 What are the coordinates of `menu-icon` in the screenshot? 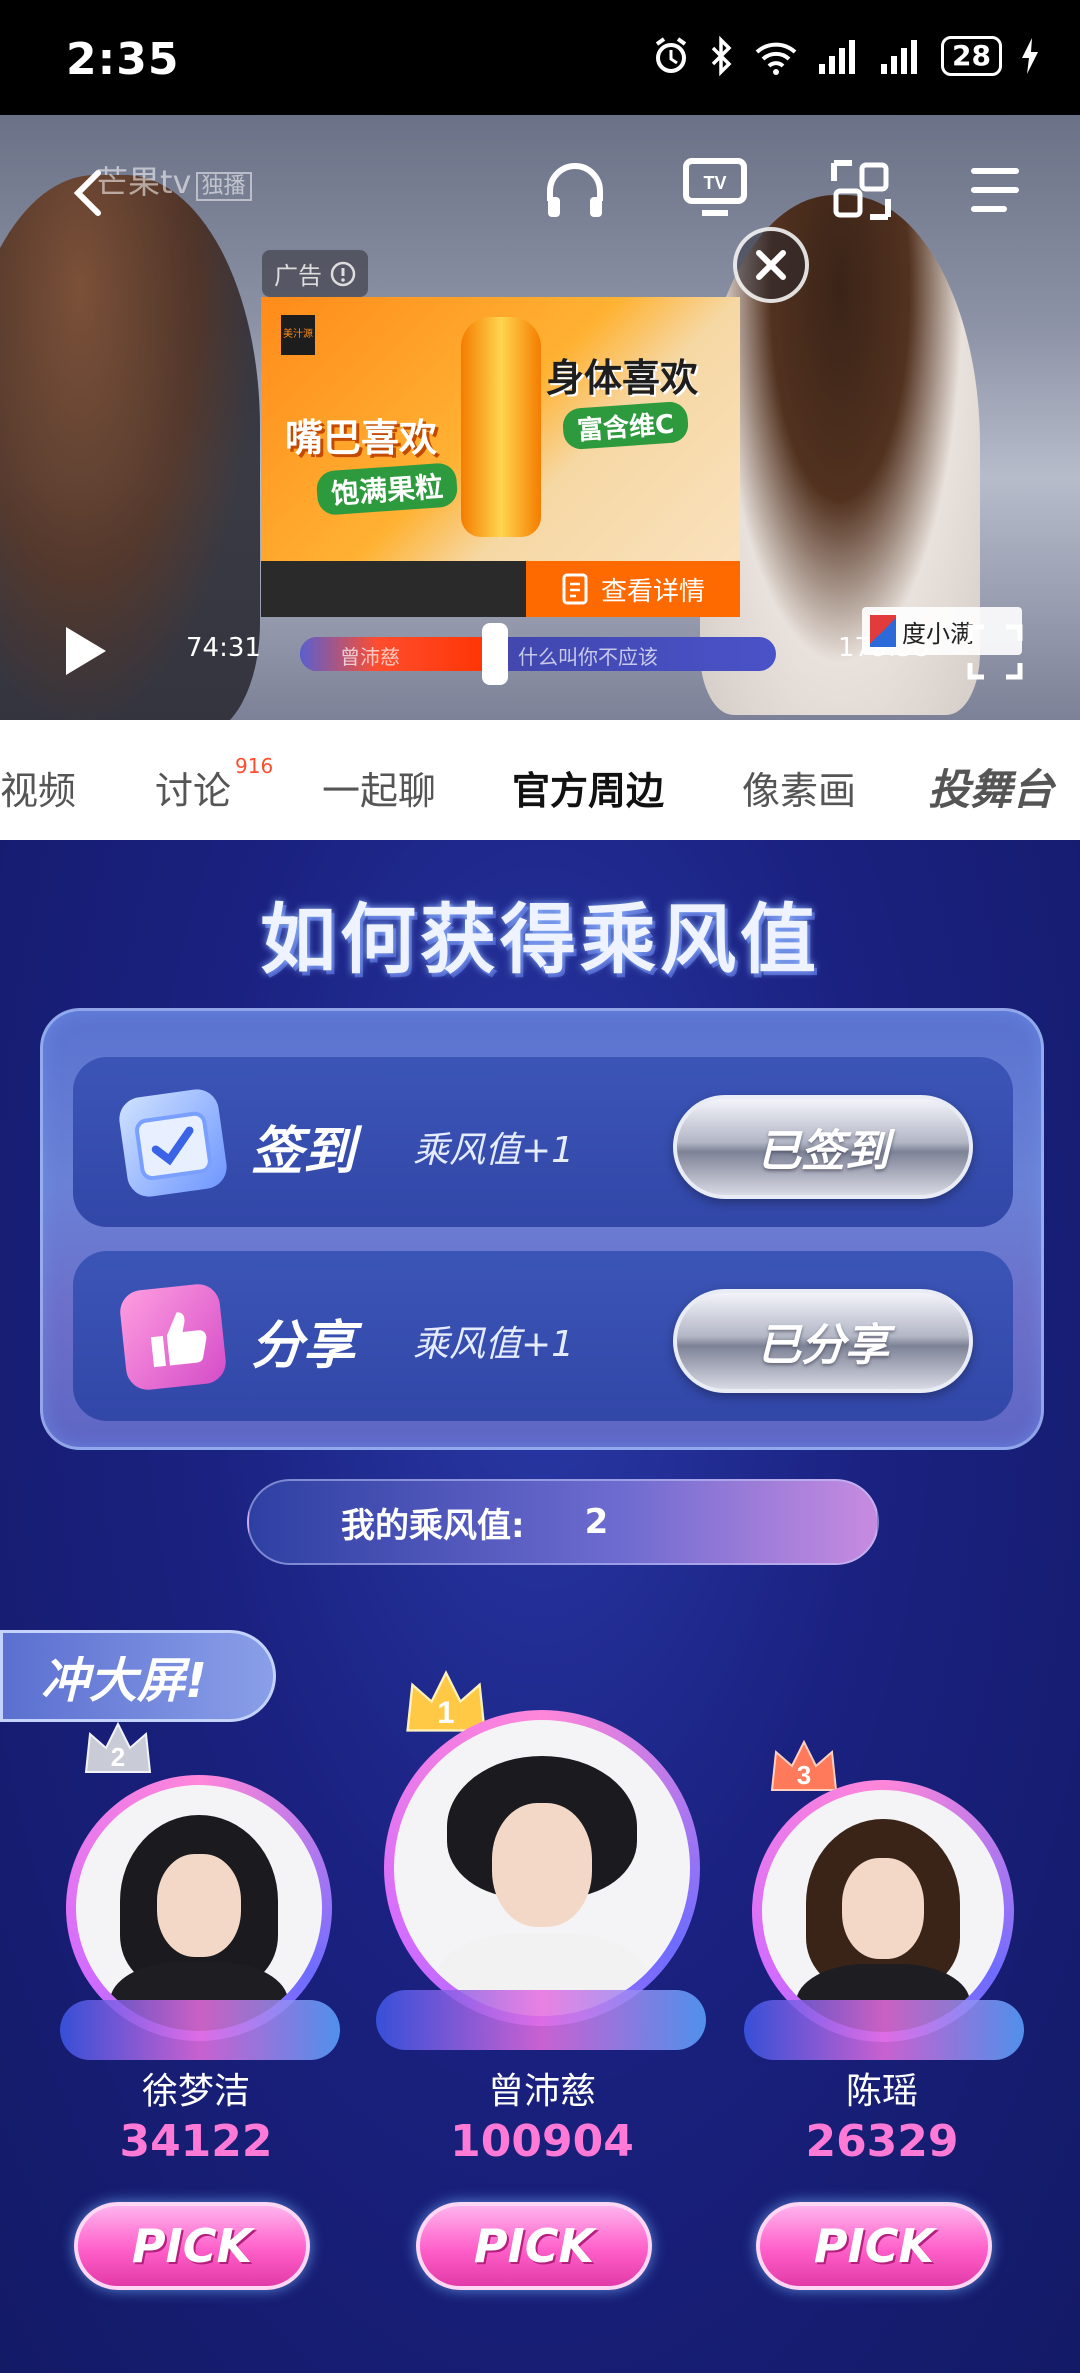 It's located at (995, 190).